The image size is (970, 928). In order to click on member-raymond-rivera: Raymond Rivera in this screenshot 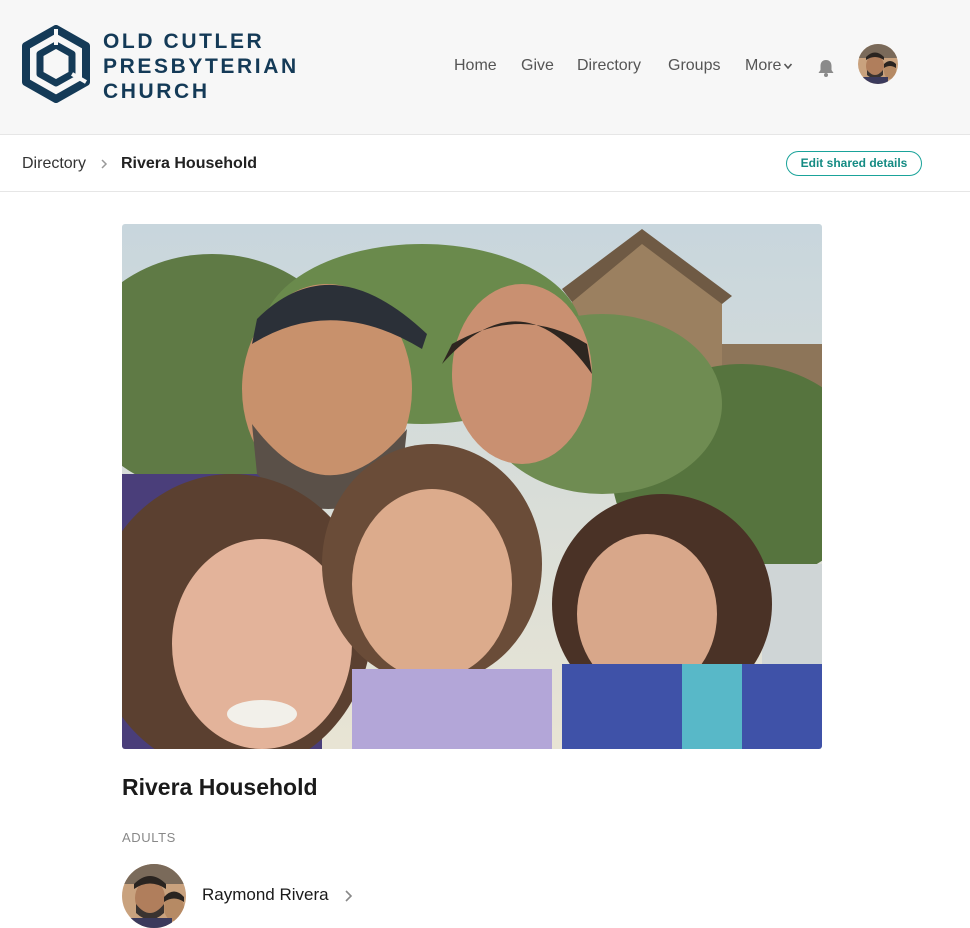, I will do `click(252, 895)`.